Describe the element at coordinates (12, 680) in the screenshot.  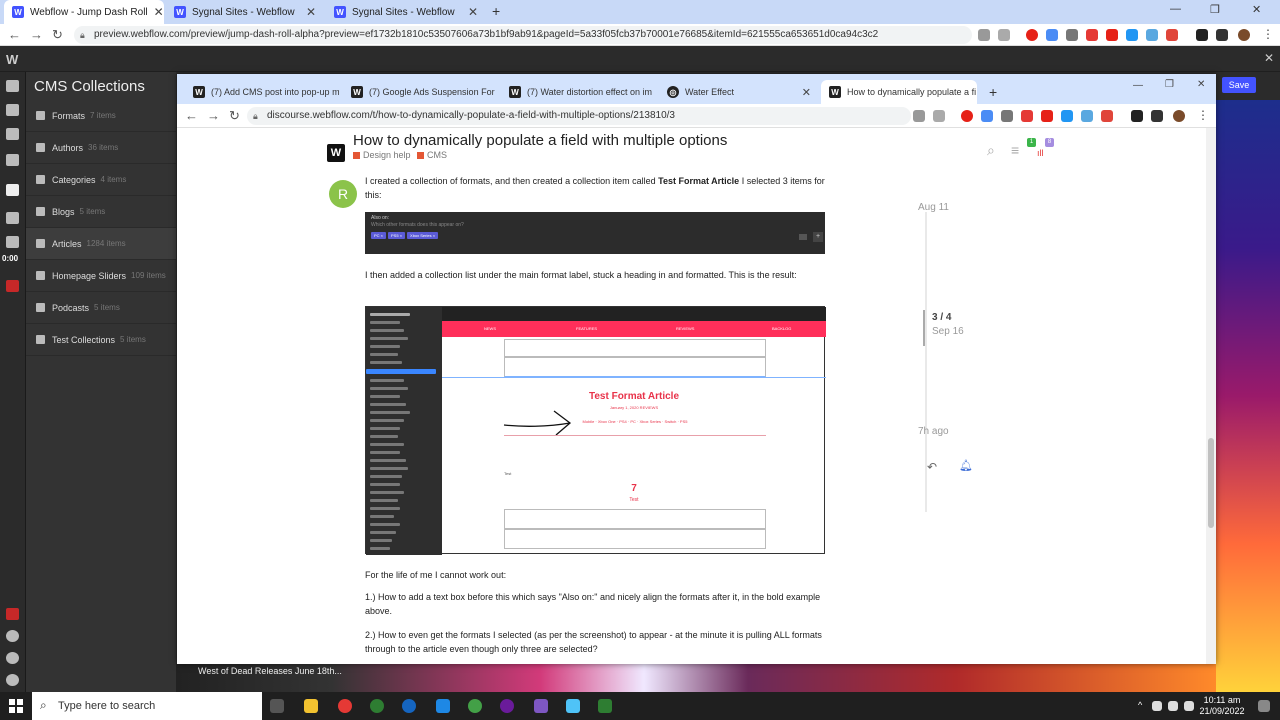
I see `help-icon` at that location.